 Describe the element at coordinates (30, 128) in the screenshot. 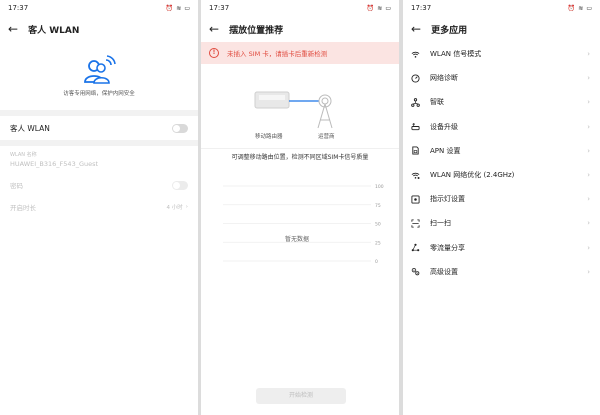

I see `guest-wlan-label: 客人 WLAN` at that location.